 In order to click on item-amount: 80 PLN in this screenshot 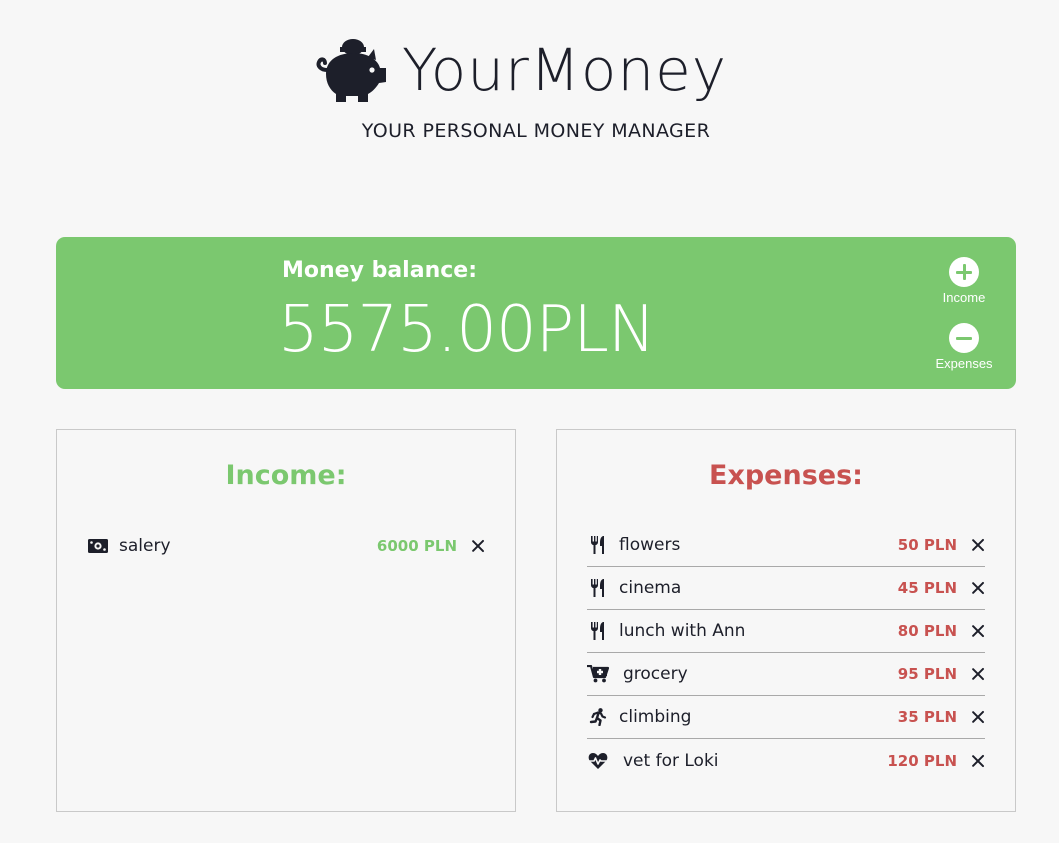, I will do `click(927, 631)`.